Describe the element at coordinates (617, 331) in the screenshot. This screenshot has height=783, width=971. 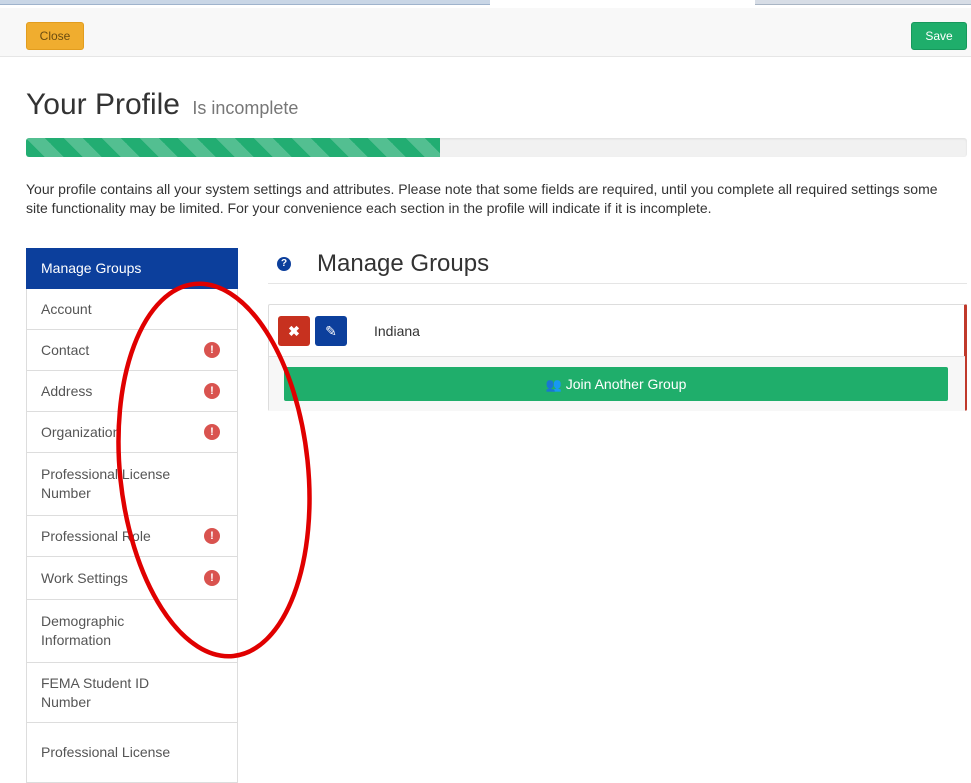
I see `group-row: ✖ ✎ Indiana` at that location.